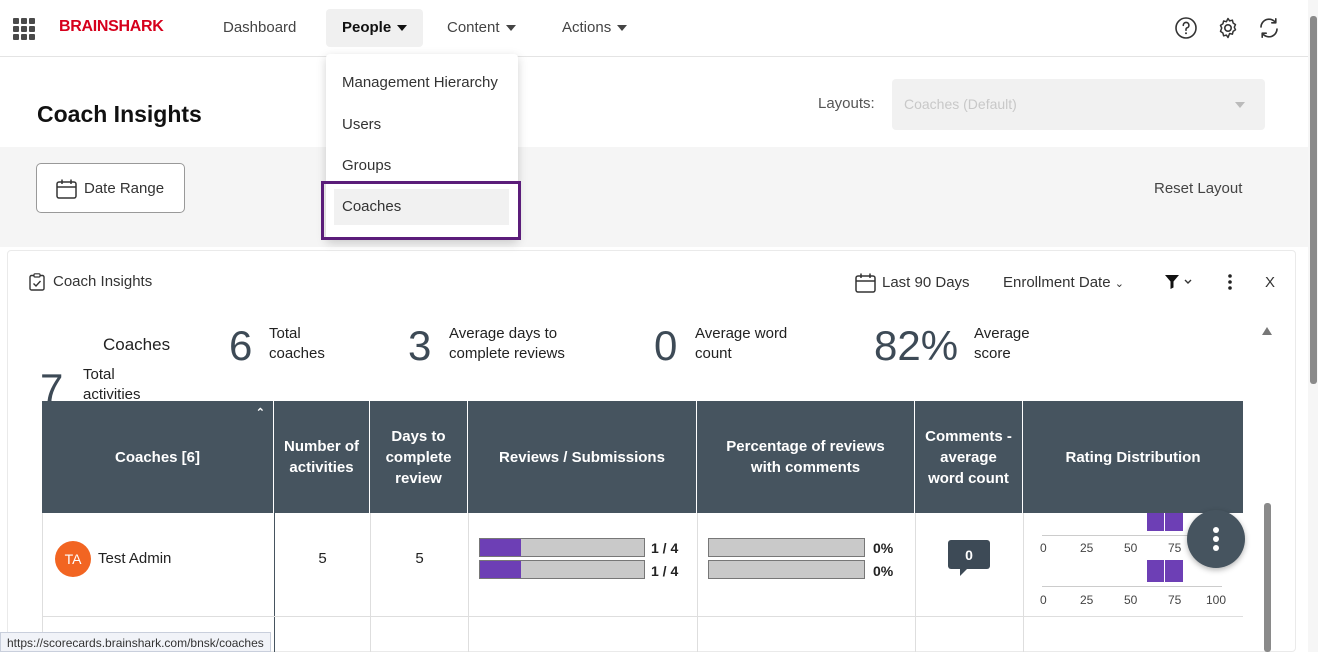 The height and width of the screenshot is (652, 1318). I want to click on nav-dashboard: Dashboard, so click(259, 28).